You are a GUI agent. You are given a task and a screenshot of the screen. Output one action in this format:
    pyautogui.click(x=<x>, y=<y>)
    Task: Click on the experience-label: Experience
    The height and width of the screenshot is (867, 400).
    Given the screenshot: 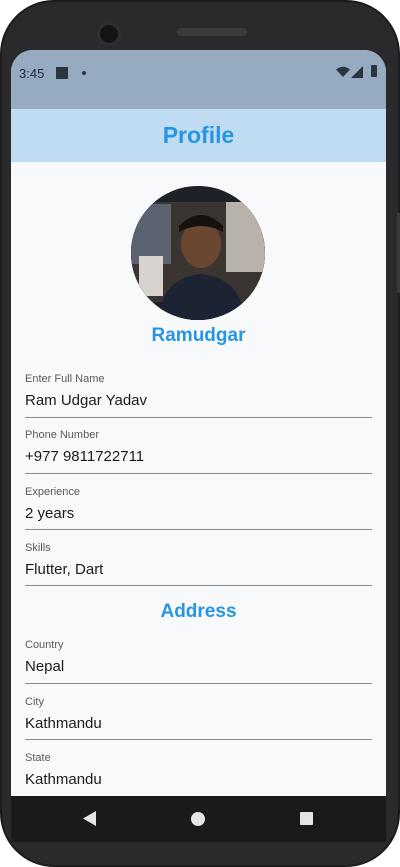 What is the action you would take?
    pyautogui.click(x=53, y=492)
    